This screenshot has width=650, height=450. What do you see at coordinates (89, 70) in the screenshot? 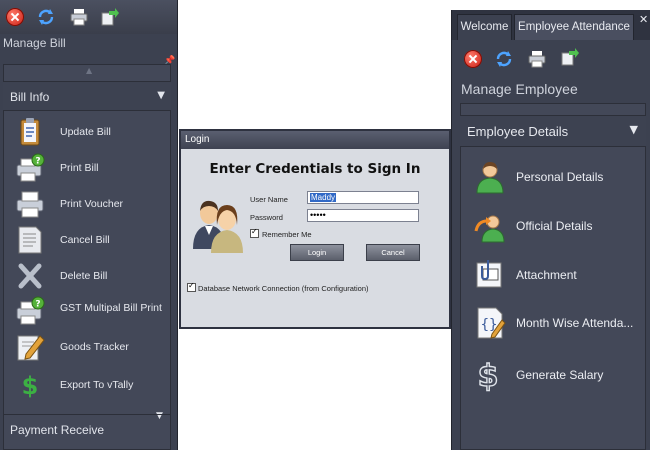
I see `scroll-up-icon: ▲` at bounding box center [89, 70].